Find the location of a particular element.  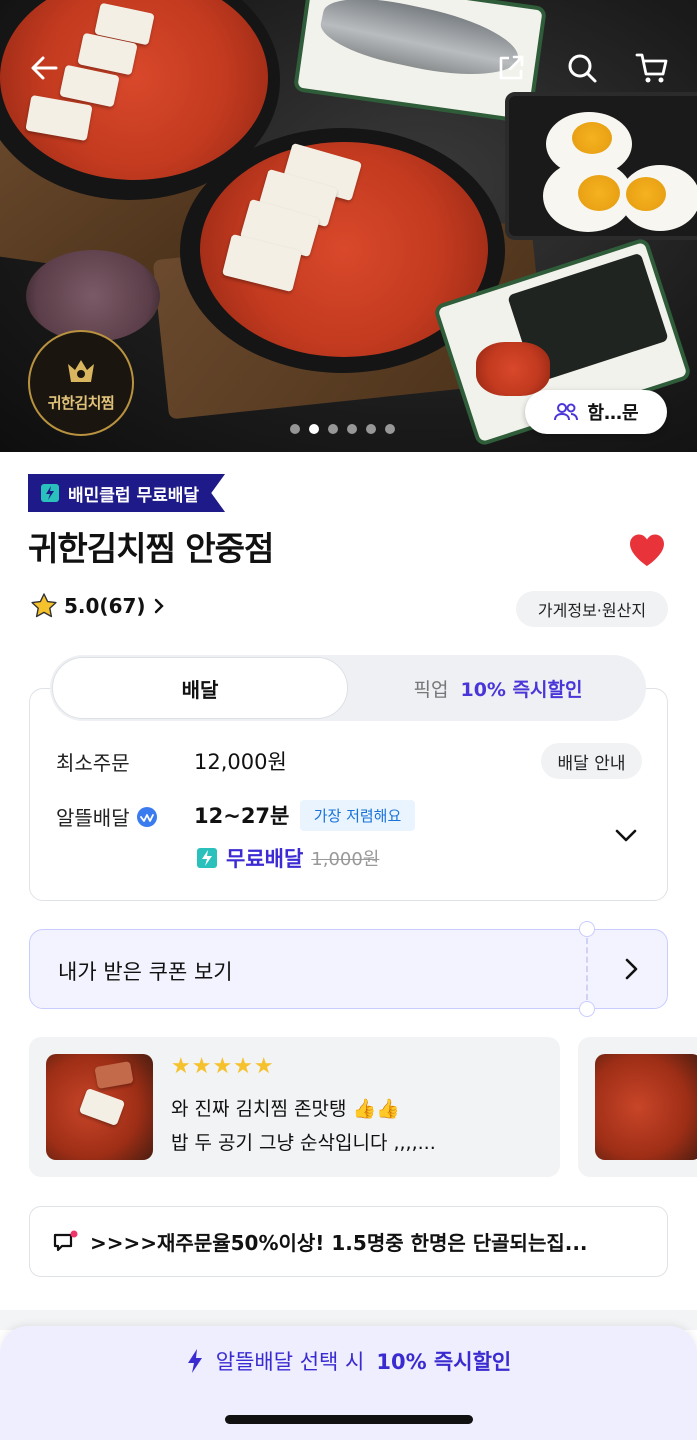

group-order-button: 함…문 is located at coordinates (596, 412).